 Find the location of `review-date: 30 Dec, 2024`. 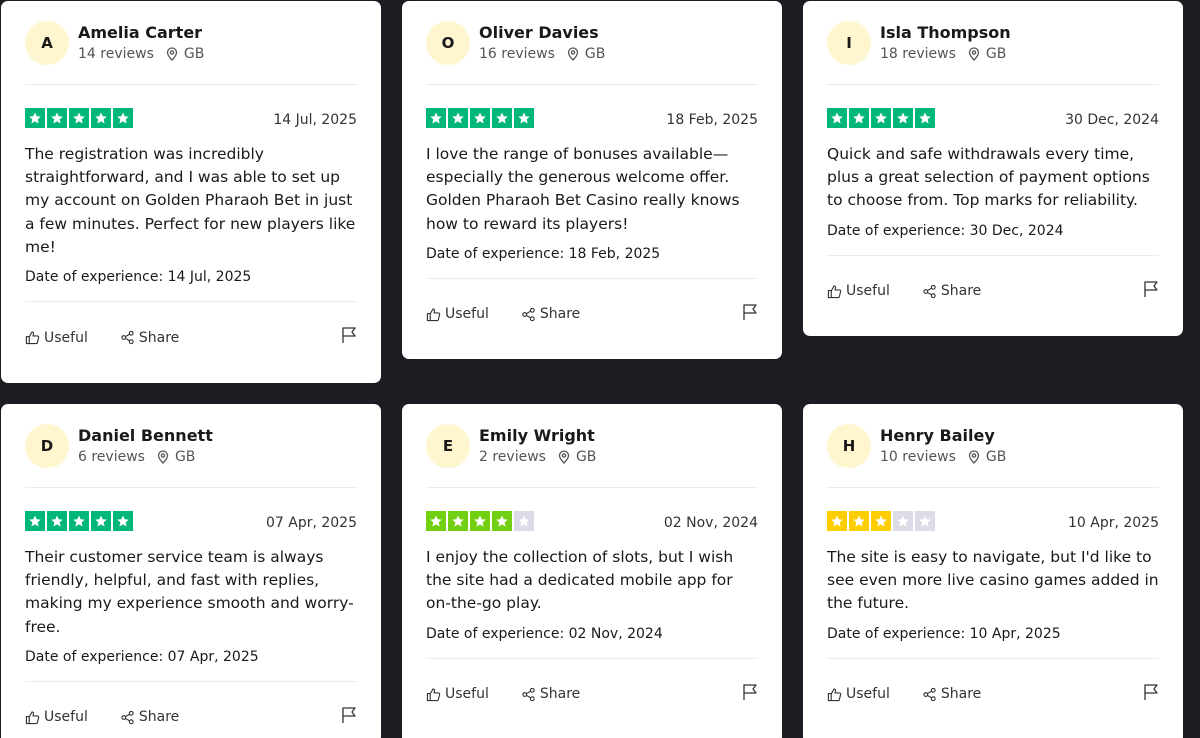

review-date: 30 Dec, 2024 is located at coordinates (1112, 120).